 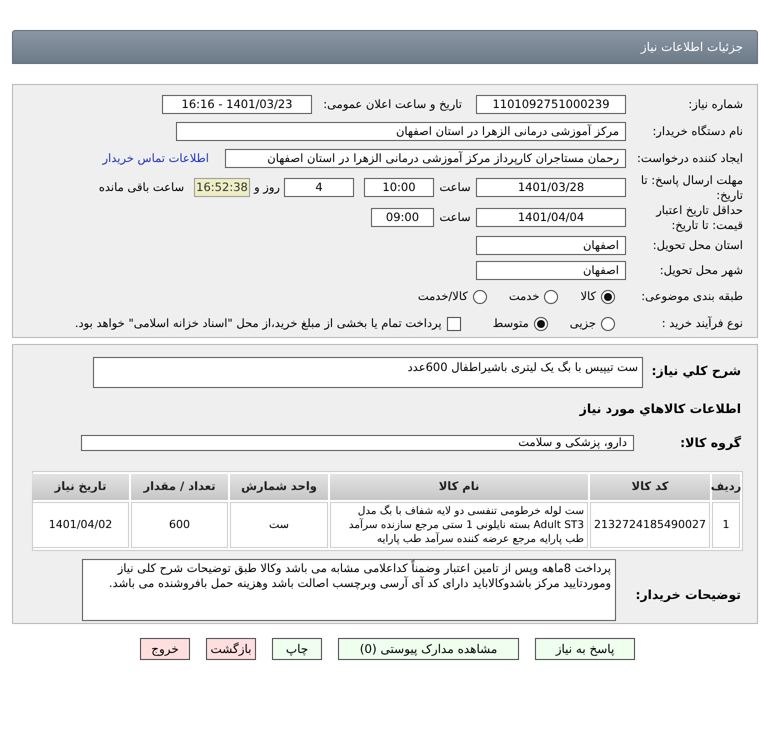 What do you see at coordinates (401, 131) in the screenshot?
I see `text-field: مرکز آموزشی درمانی الزهرا در استان اصفهان` at bounding box center [401, 131].